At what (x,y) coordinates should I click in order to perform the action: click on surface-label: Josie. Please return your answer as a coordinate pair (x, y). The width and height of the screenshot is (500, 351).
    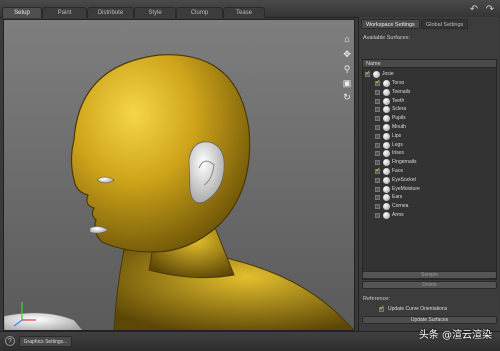
    Looking at the image, I should click on (388, 74).